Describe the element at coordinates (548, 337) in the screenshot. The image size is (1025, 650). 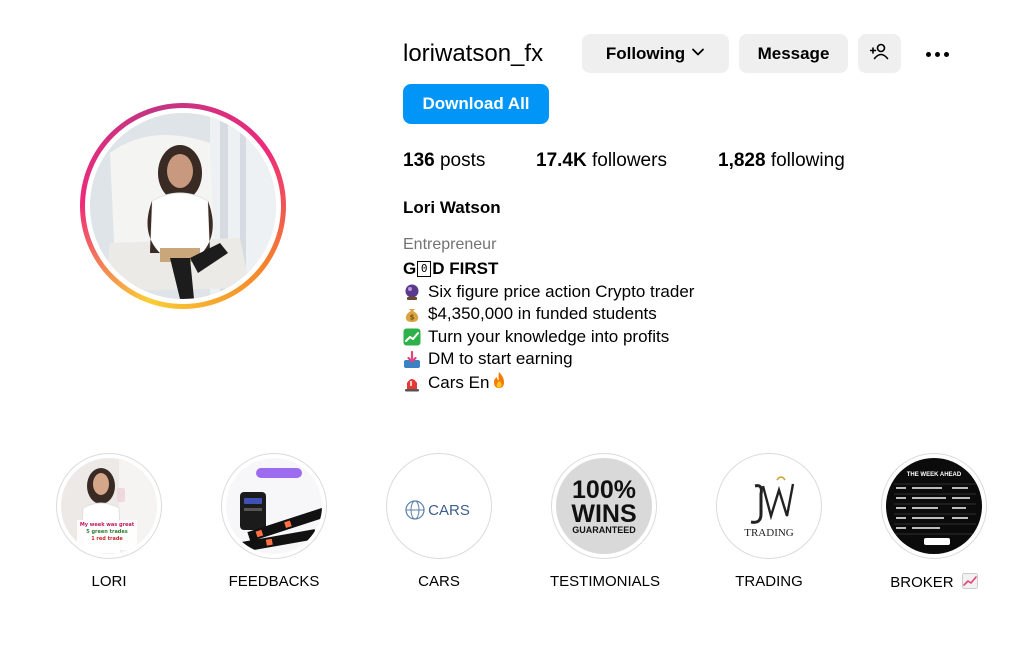
I see `bio-line: Turn your knowledge into profits` at that location.